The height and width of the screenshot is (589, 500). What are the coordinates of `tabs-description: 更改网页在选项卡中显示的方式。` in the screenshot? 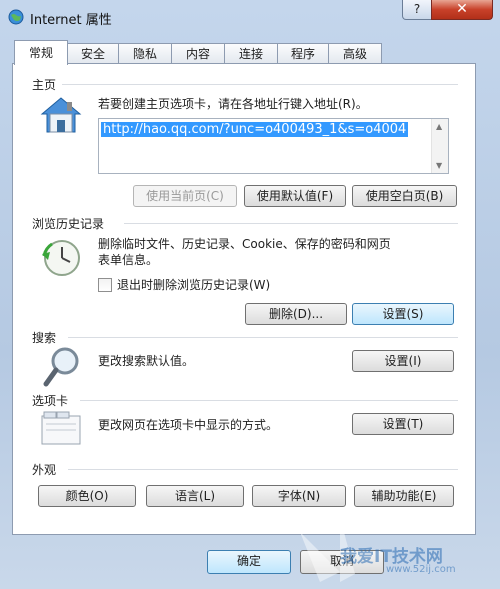 It's located at (188, 425).